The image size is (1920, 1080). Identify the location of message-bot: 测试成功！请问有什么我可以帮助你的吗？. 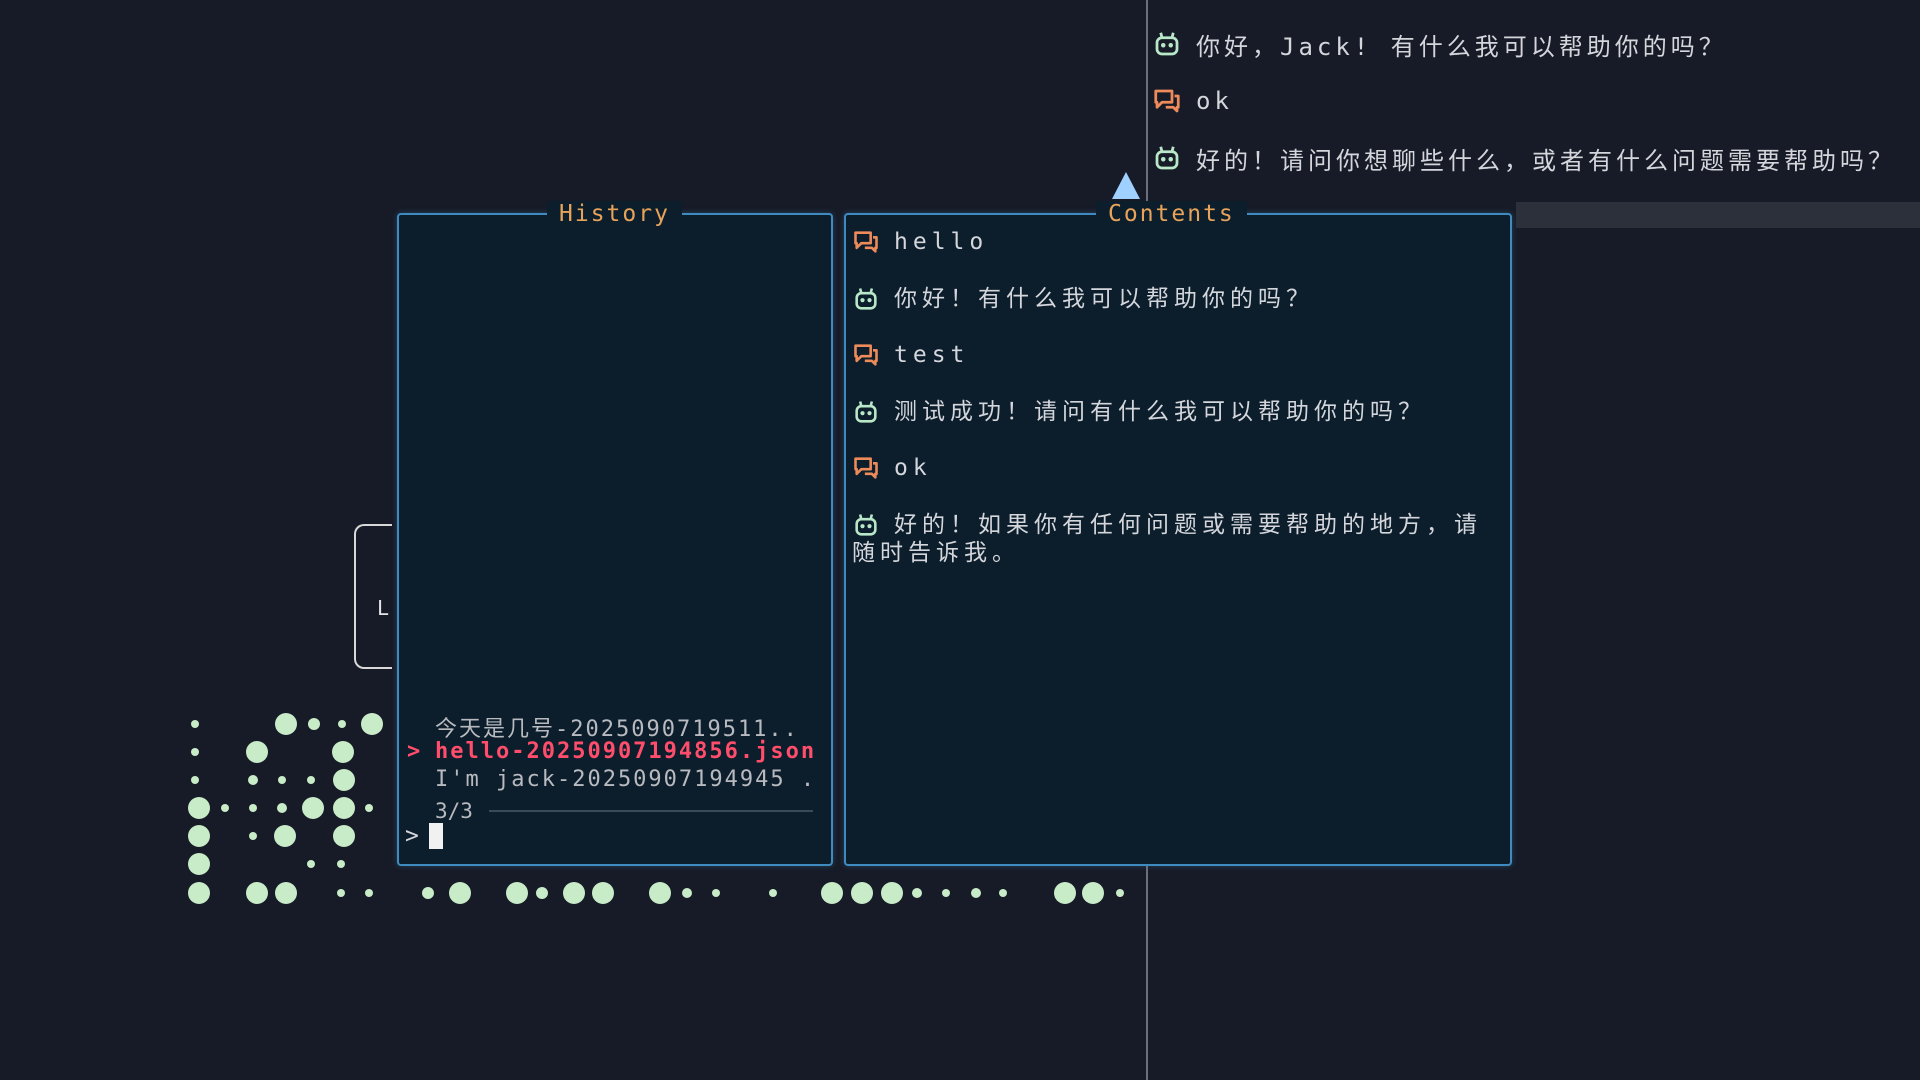
(1177, 412).